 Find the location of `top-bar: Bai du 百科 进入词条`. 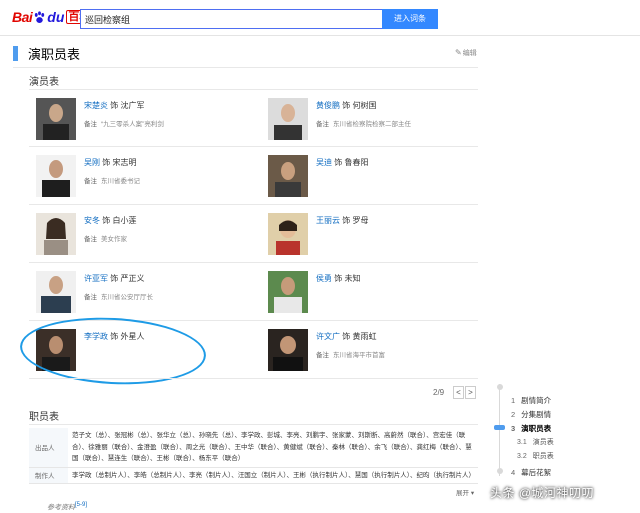

top-bar: Bai du 百科 进入词条 is located at coordinates (320, 18).